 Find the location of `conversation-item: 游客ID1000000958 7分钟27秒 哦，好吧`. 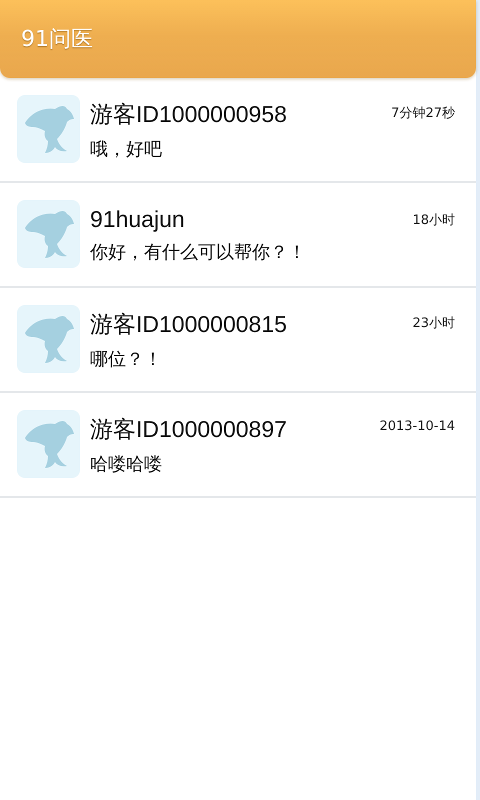

conversation-item: 游客ID1000000958 7分钟27秒 哦，好吧 is located at coordinates (238, 130).